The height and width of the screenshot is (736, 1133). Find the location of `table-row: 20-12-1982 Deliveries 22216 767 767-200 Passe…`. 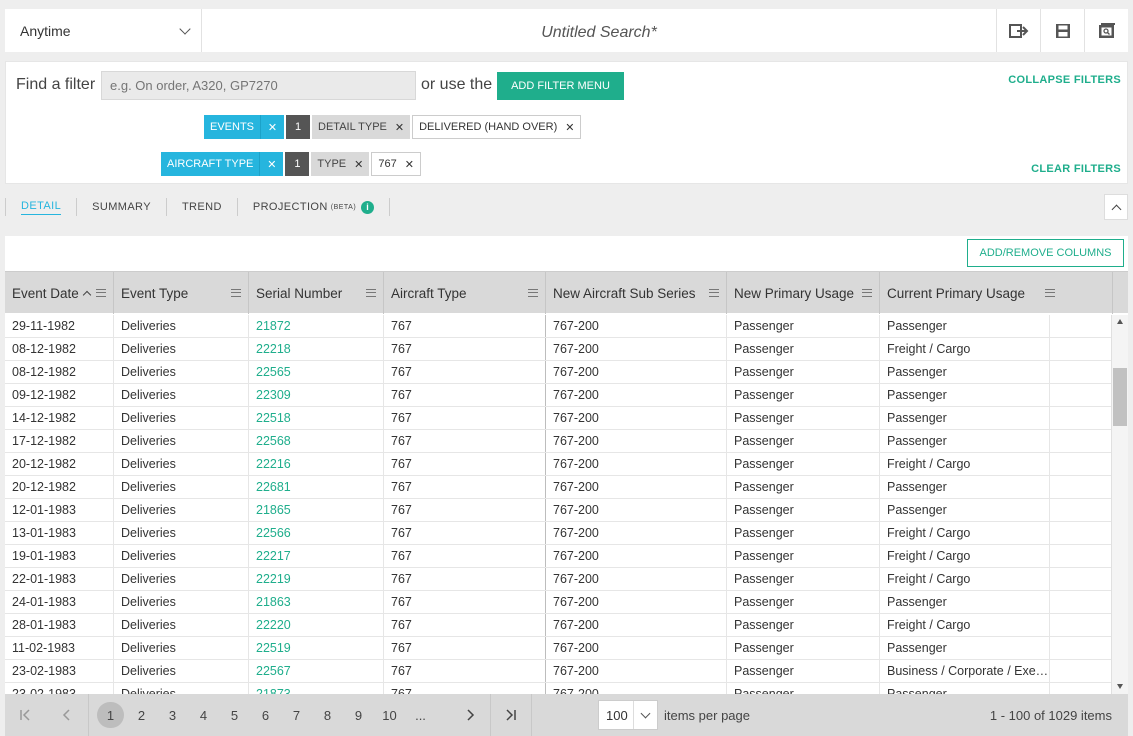

table-row: 20-12-1982 Deliveries 22216 767 767-200 Passe… is located at coordinates (558, 464).